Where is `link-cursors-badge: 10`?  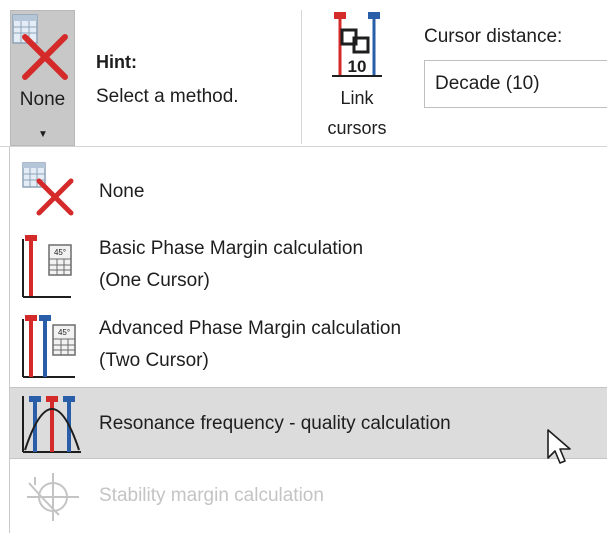 link-cursors-badge: 10 is located at coordinates (357, 66).